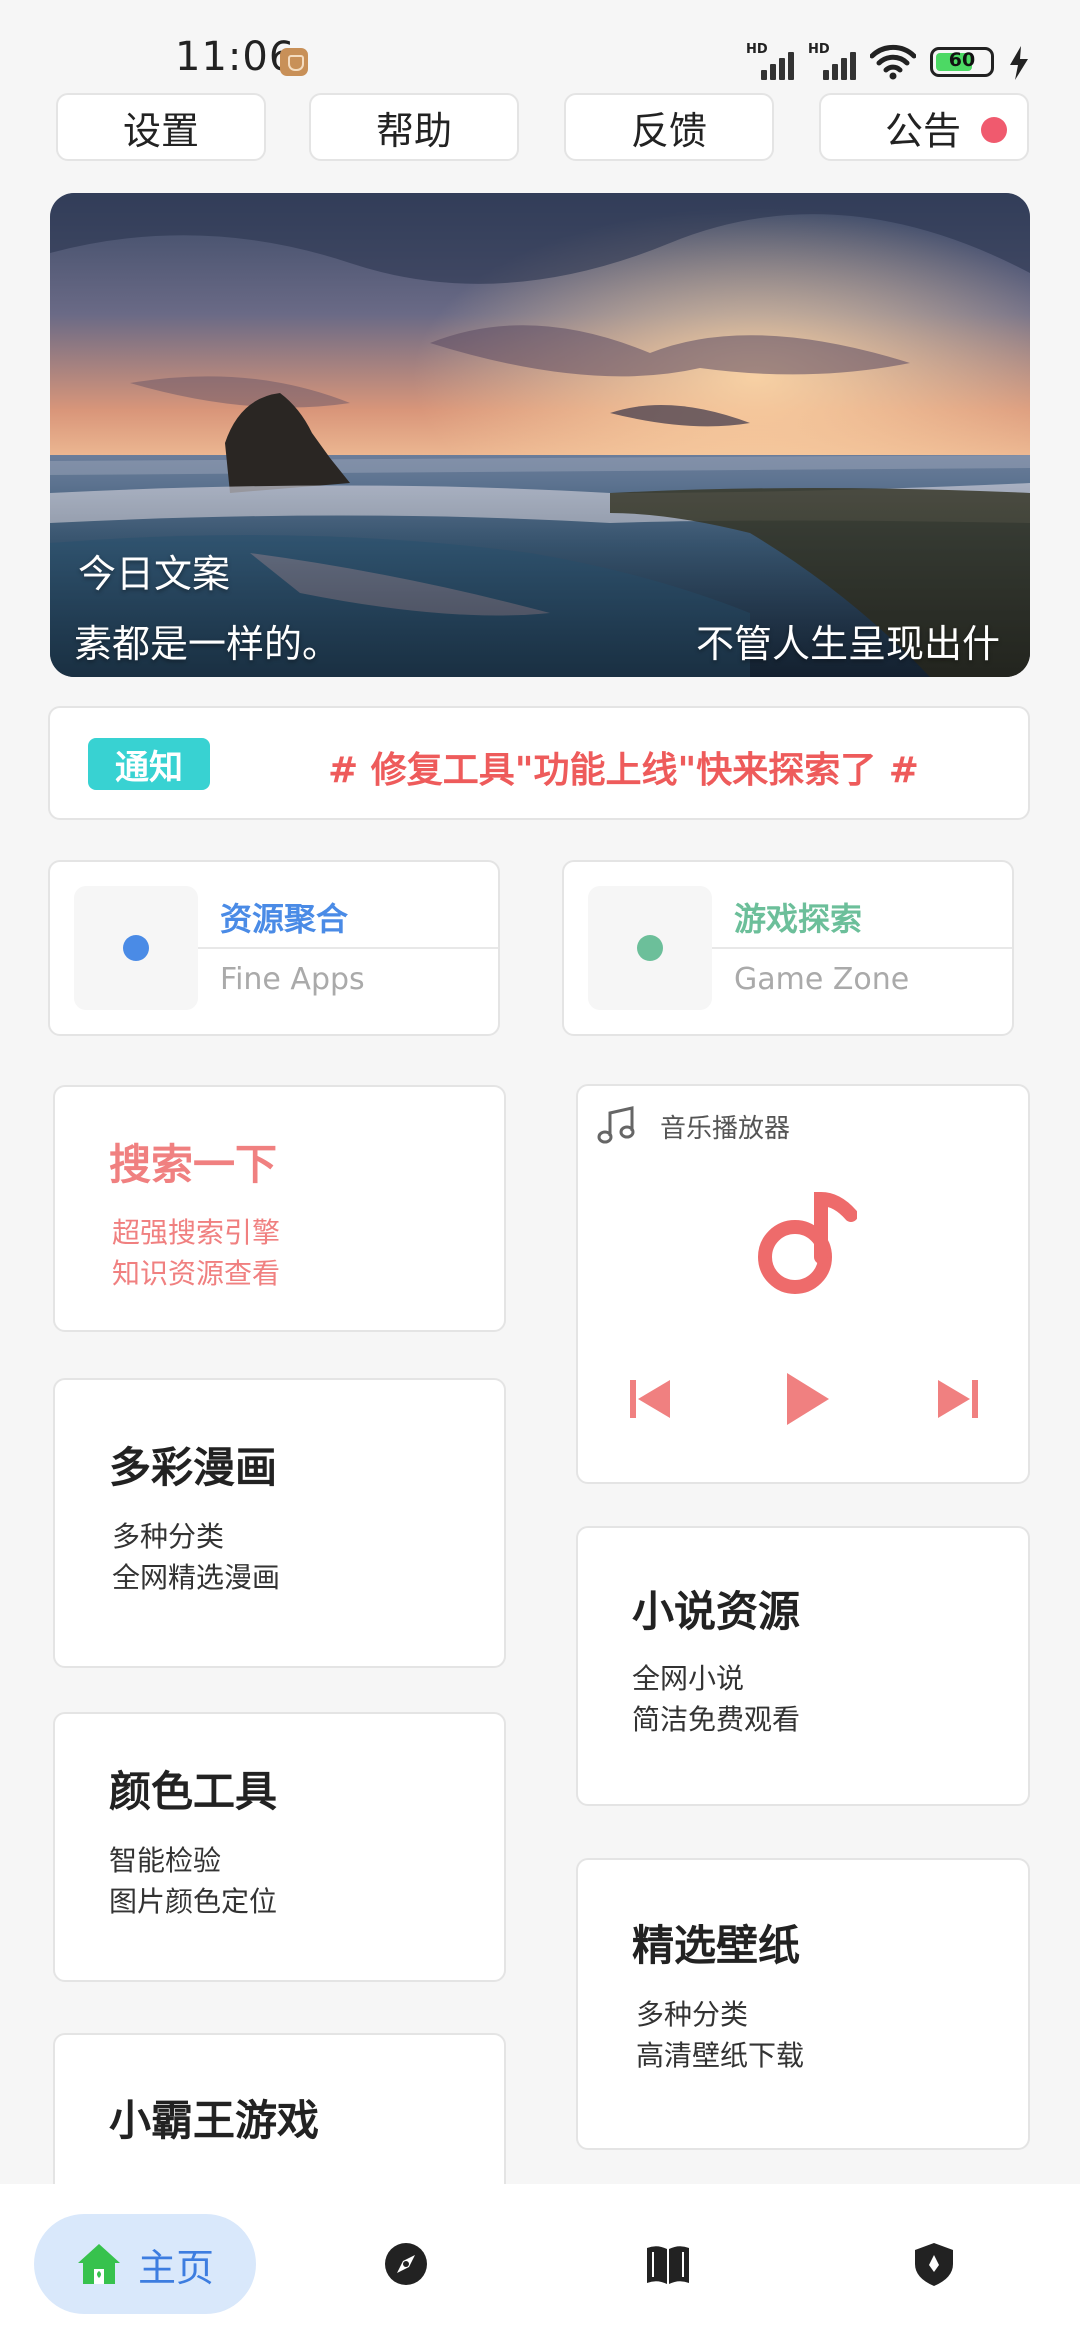 Image resolution: width=1080 pixels, height=2340 pixels. I want to click on notice-bar: 通知 # 修复工具"功能上线"快来探索了 #, so click(539, 763).